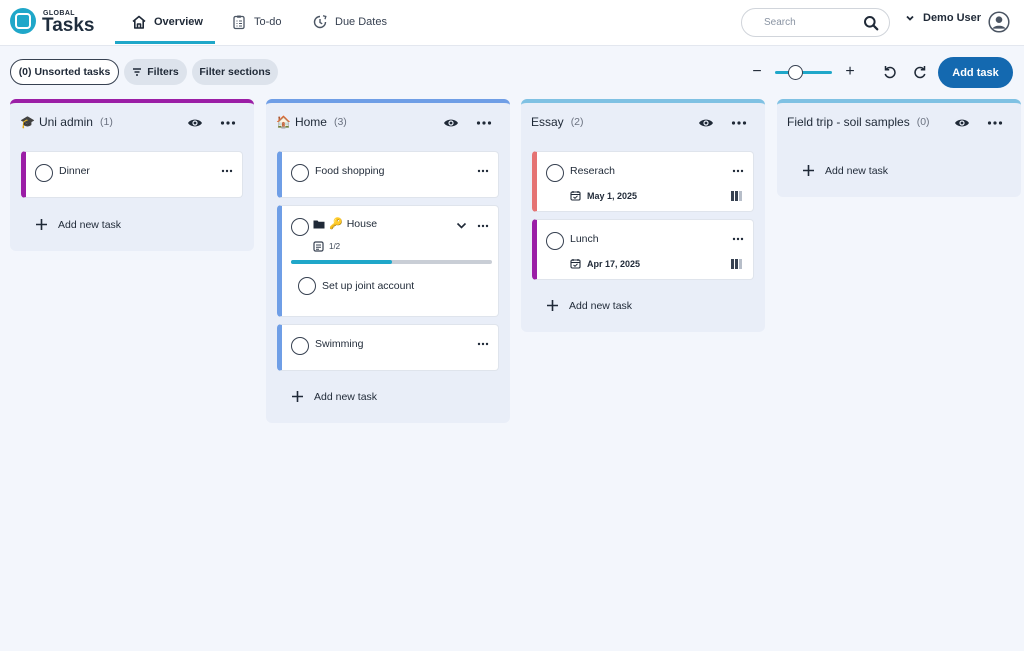  What do you see at coordinates (74, 171) in the screenshot?
I see `task-title: Dinner` at bounding box center [74, 171].